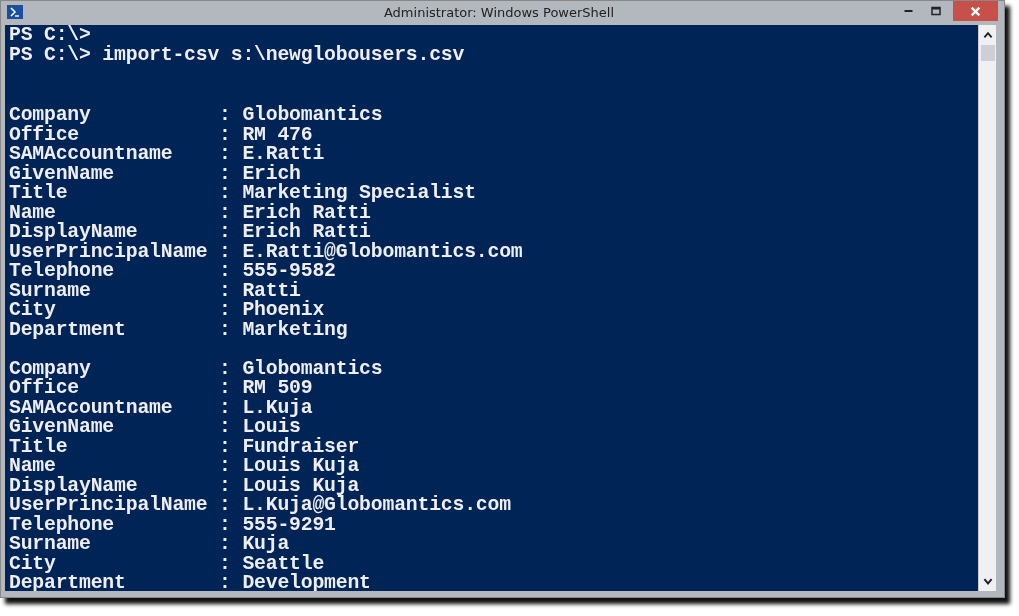  I want to click on console-line: Title : Fundraiser, so click(184, 447).